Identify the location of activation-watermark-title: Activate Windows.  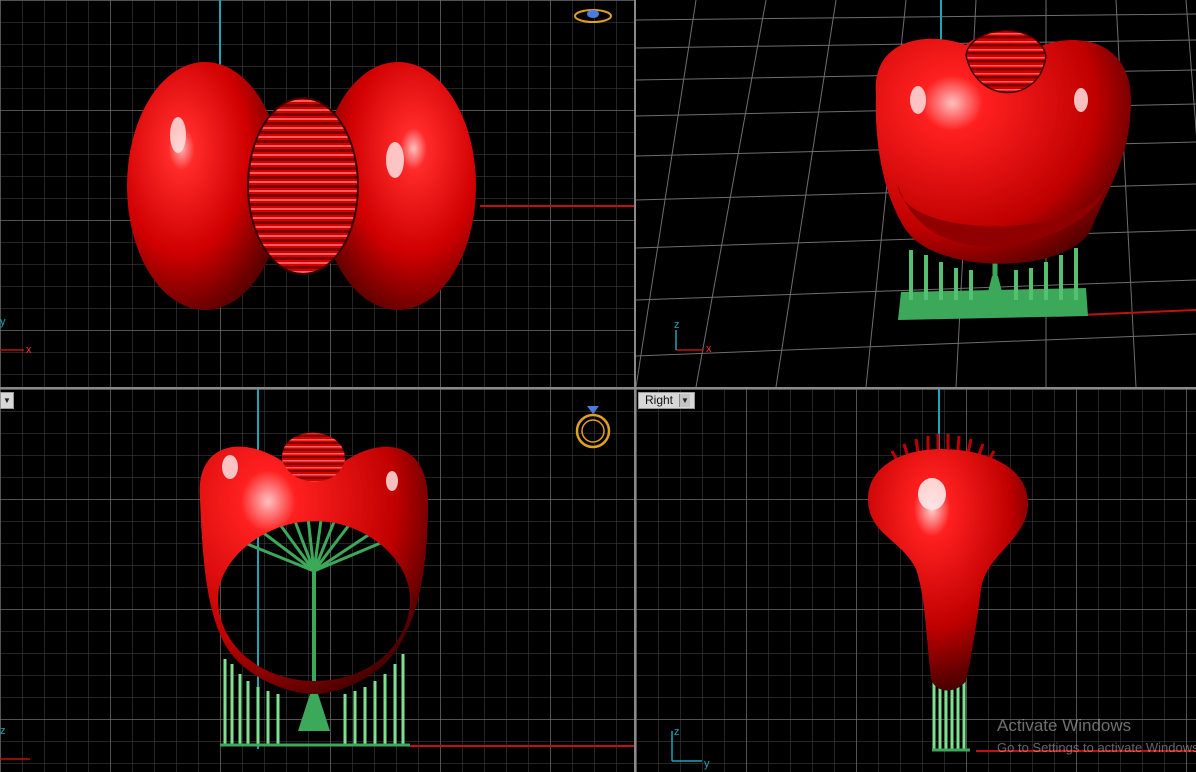
(1064, 725).